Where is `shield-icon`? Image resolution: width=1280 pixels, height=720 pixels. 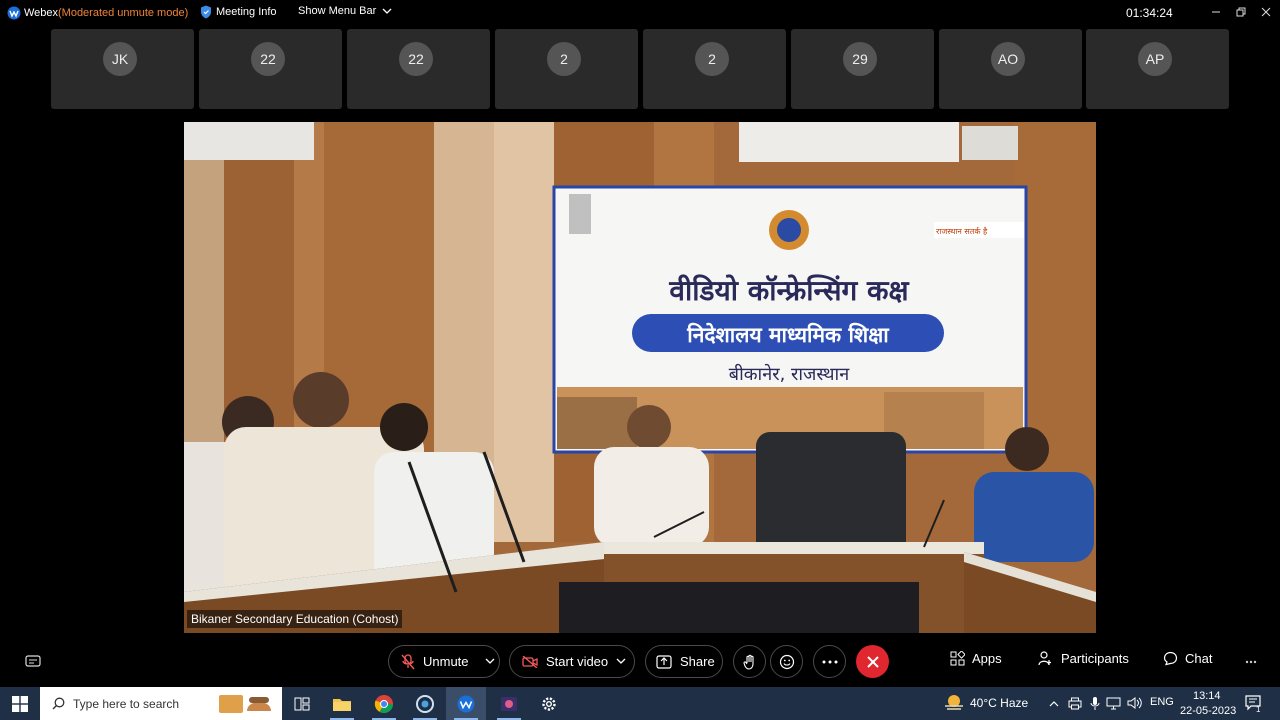 shield-icon is located at coordinates (206, 12).